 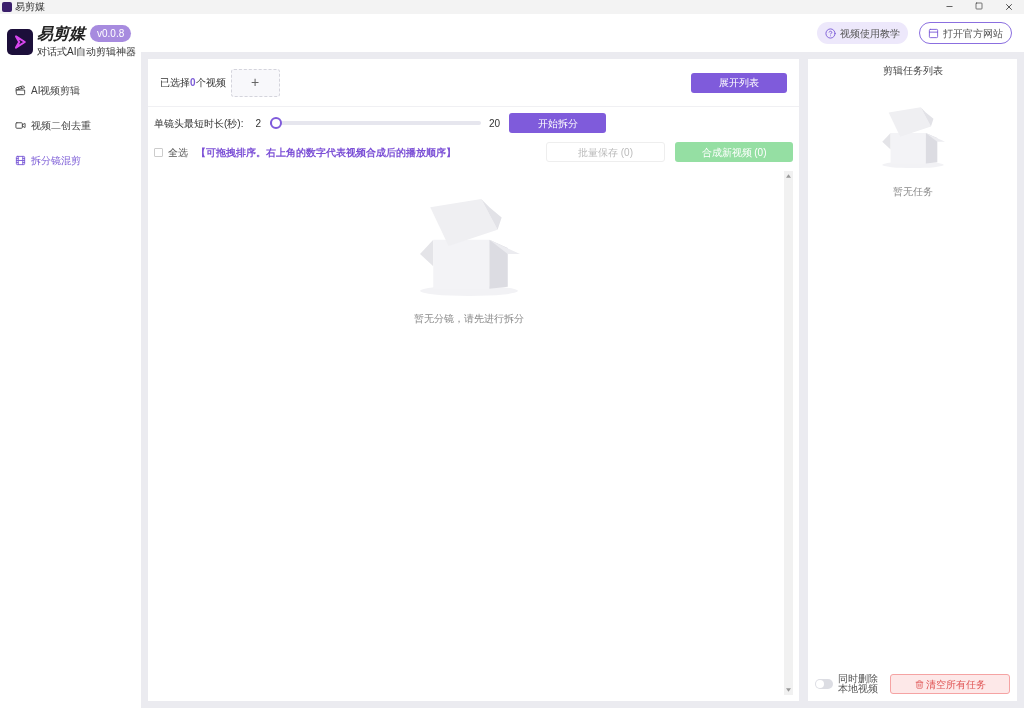 I want to click on slider-label: 单镜头最短时长(秒):, so click(x=199, y=123).